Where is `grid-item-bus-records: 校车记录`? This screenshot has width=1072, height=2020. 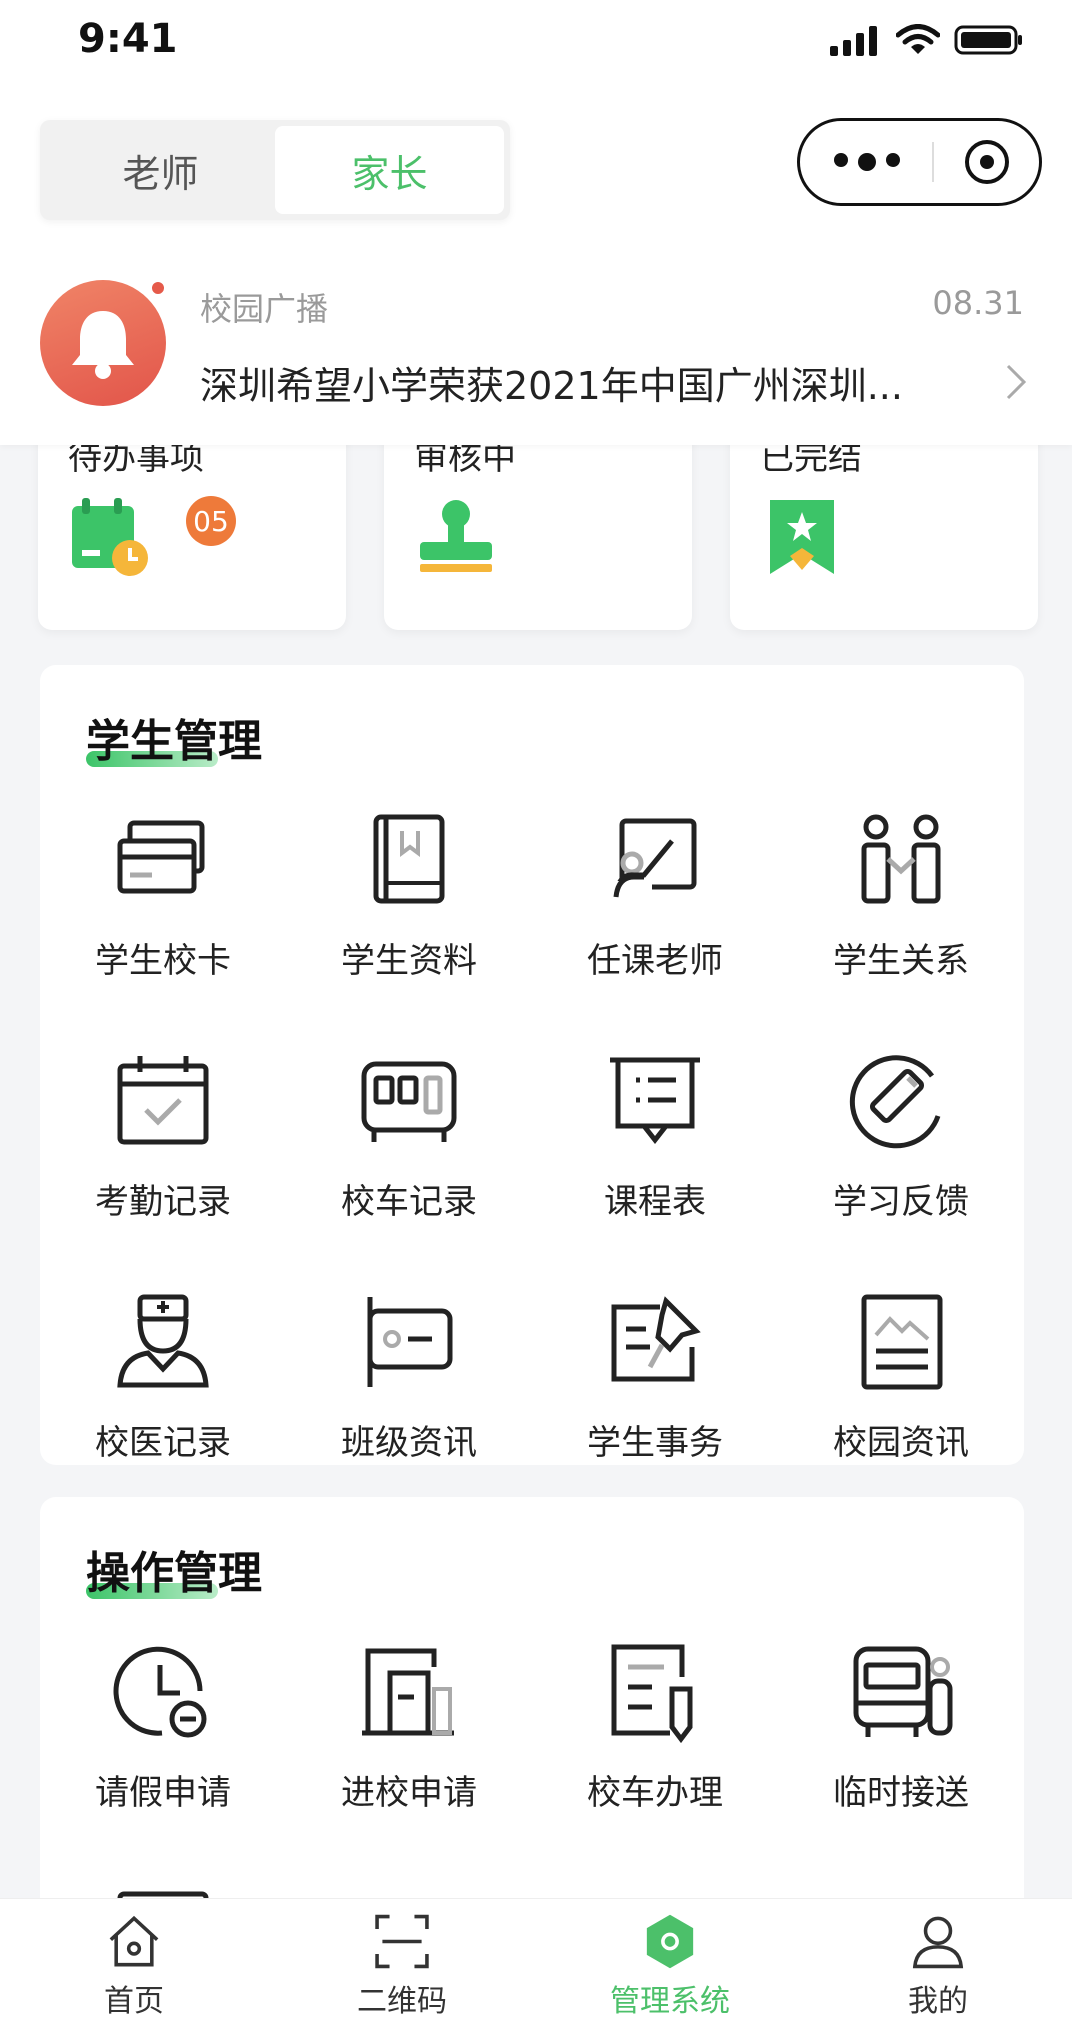
grid-item-bus-records: 校车记录 is located at coordinates (409, 1134).